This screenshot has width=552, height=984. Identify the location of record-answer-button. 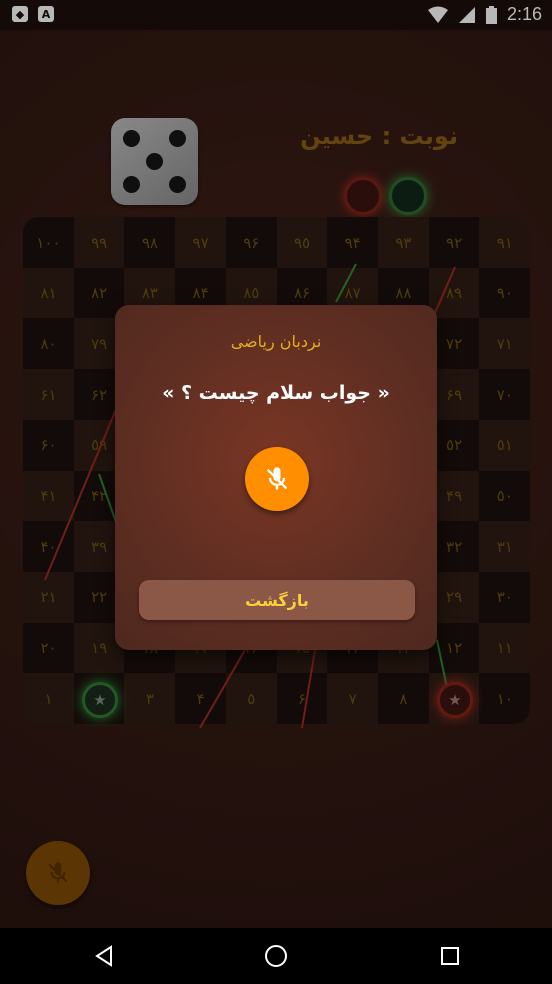
(277, 479).